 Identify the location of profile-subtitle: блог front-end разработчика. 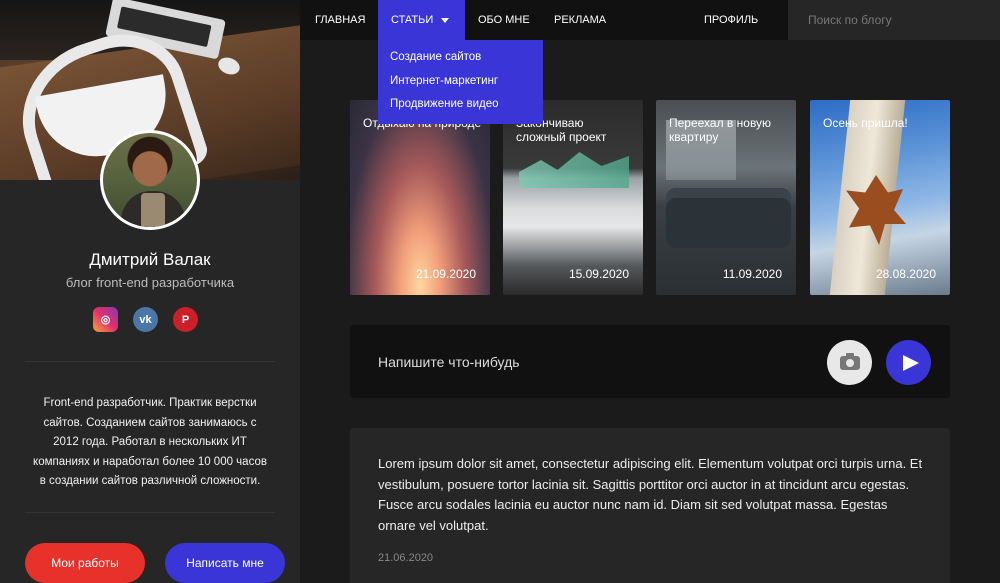
(150, 282).